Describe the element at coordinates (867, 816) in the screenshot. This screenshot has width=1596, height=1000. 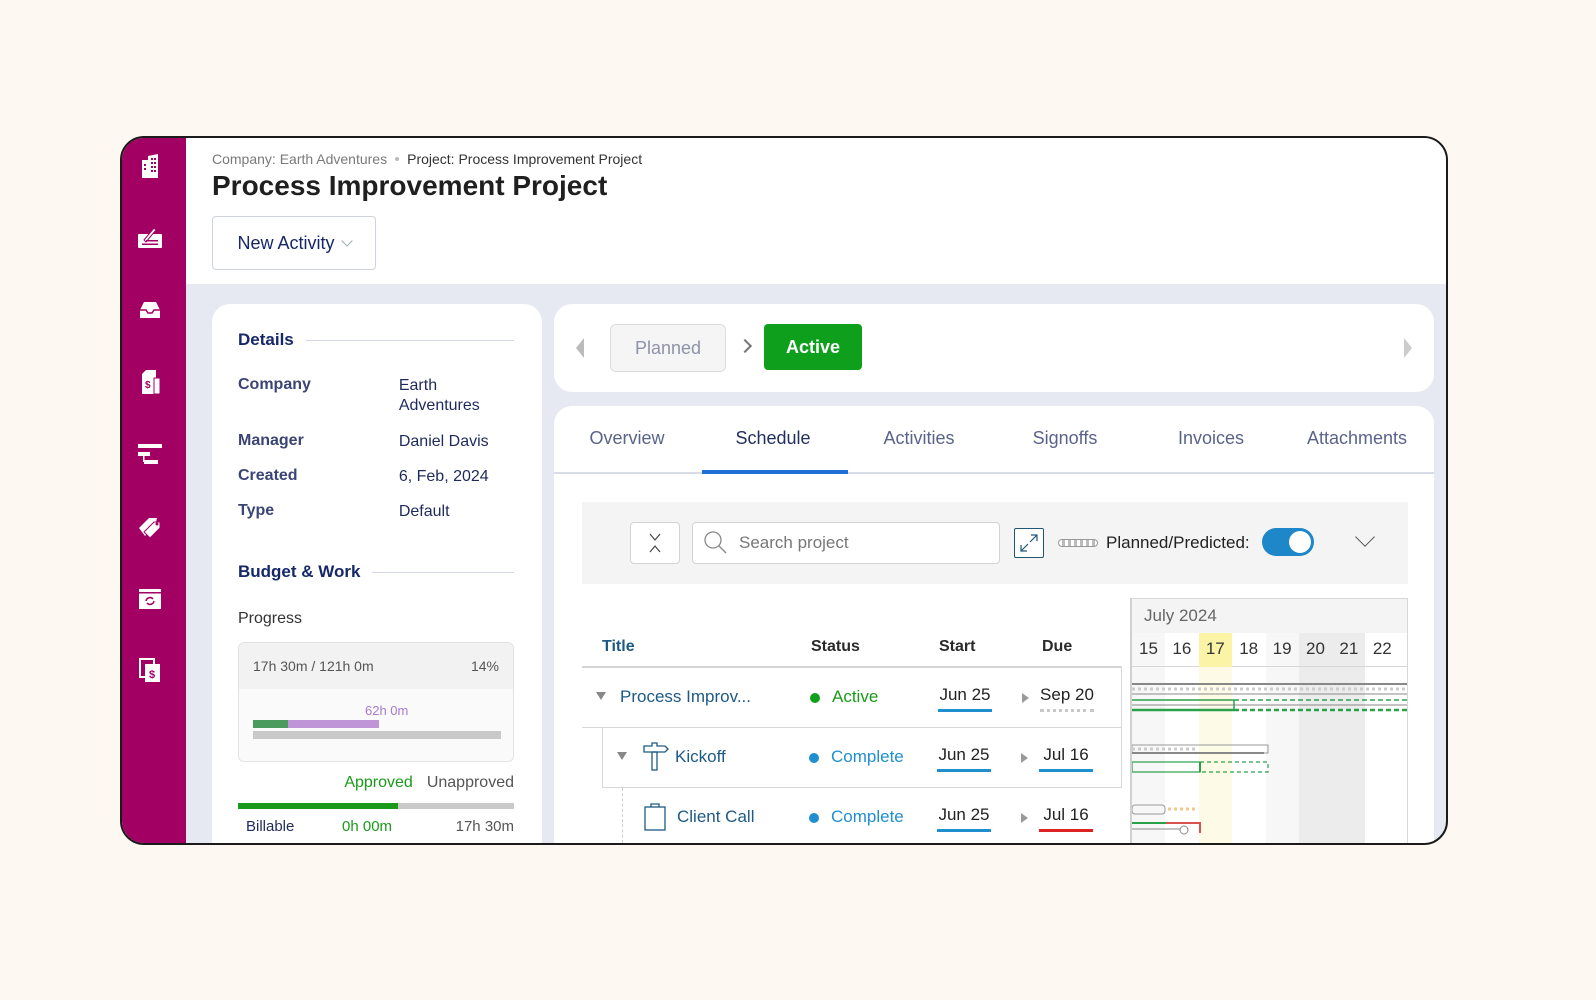
I see `row-status: Complete` at that location.